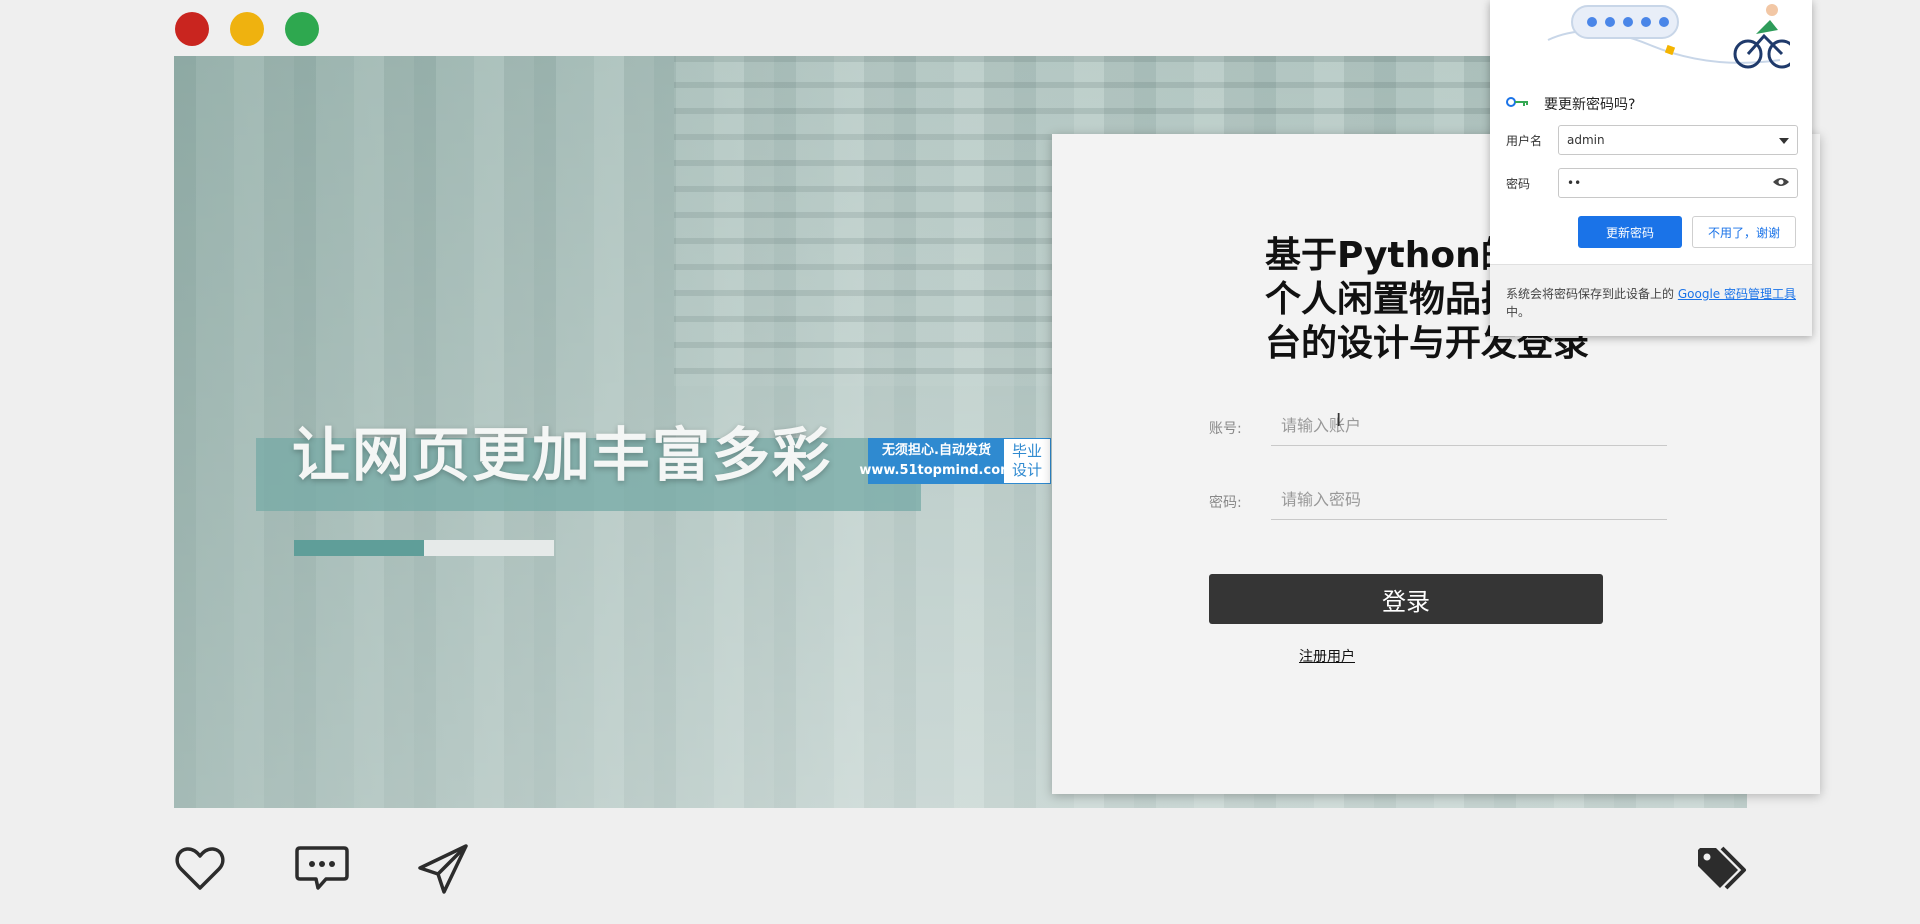 This screenshot has height=924, width=1920. What do you see at coordinates (200, 868) in the screenshot?
I see `heart-icon` at bounding box center [200, 868].